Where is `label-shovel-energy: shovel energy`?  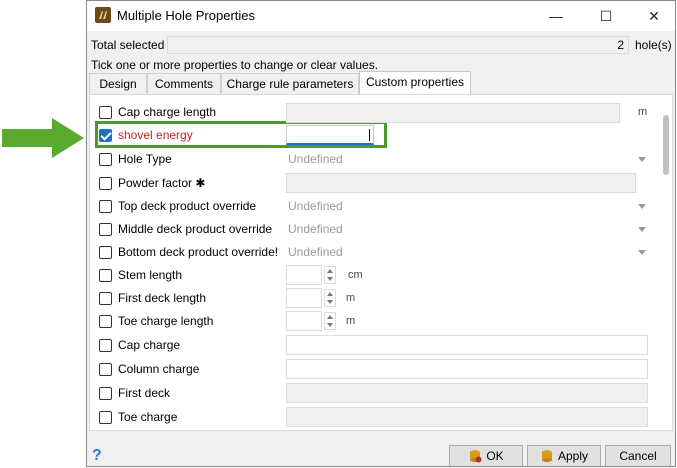 label-shovel-energy: shovel energy is located at coordinates (155, 135).